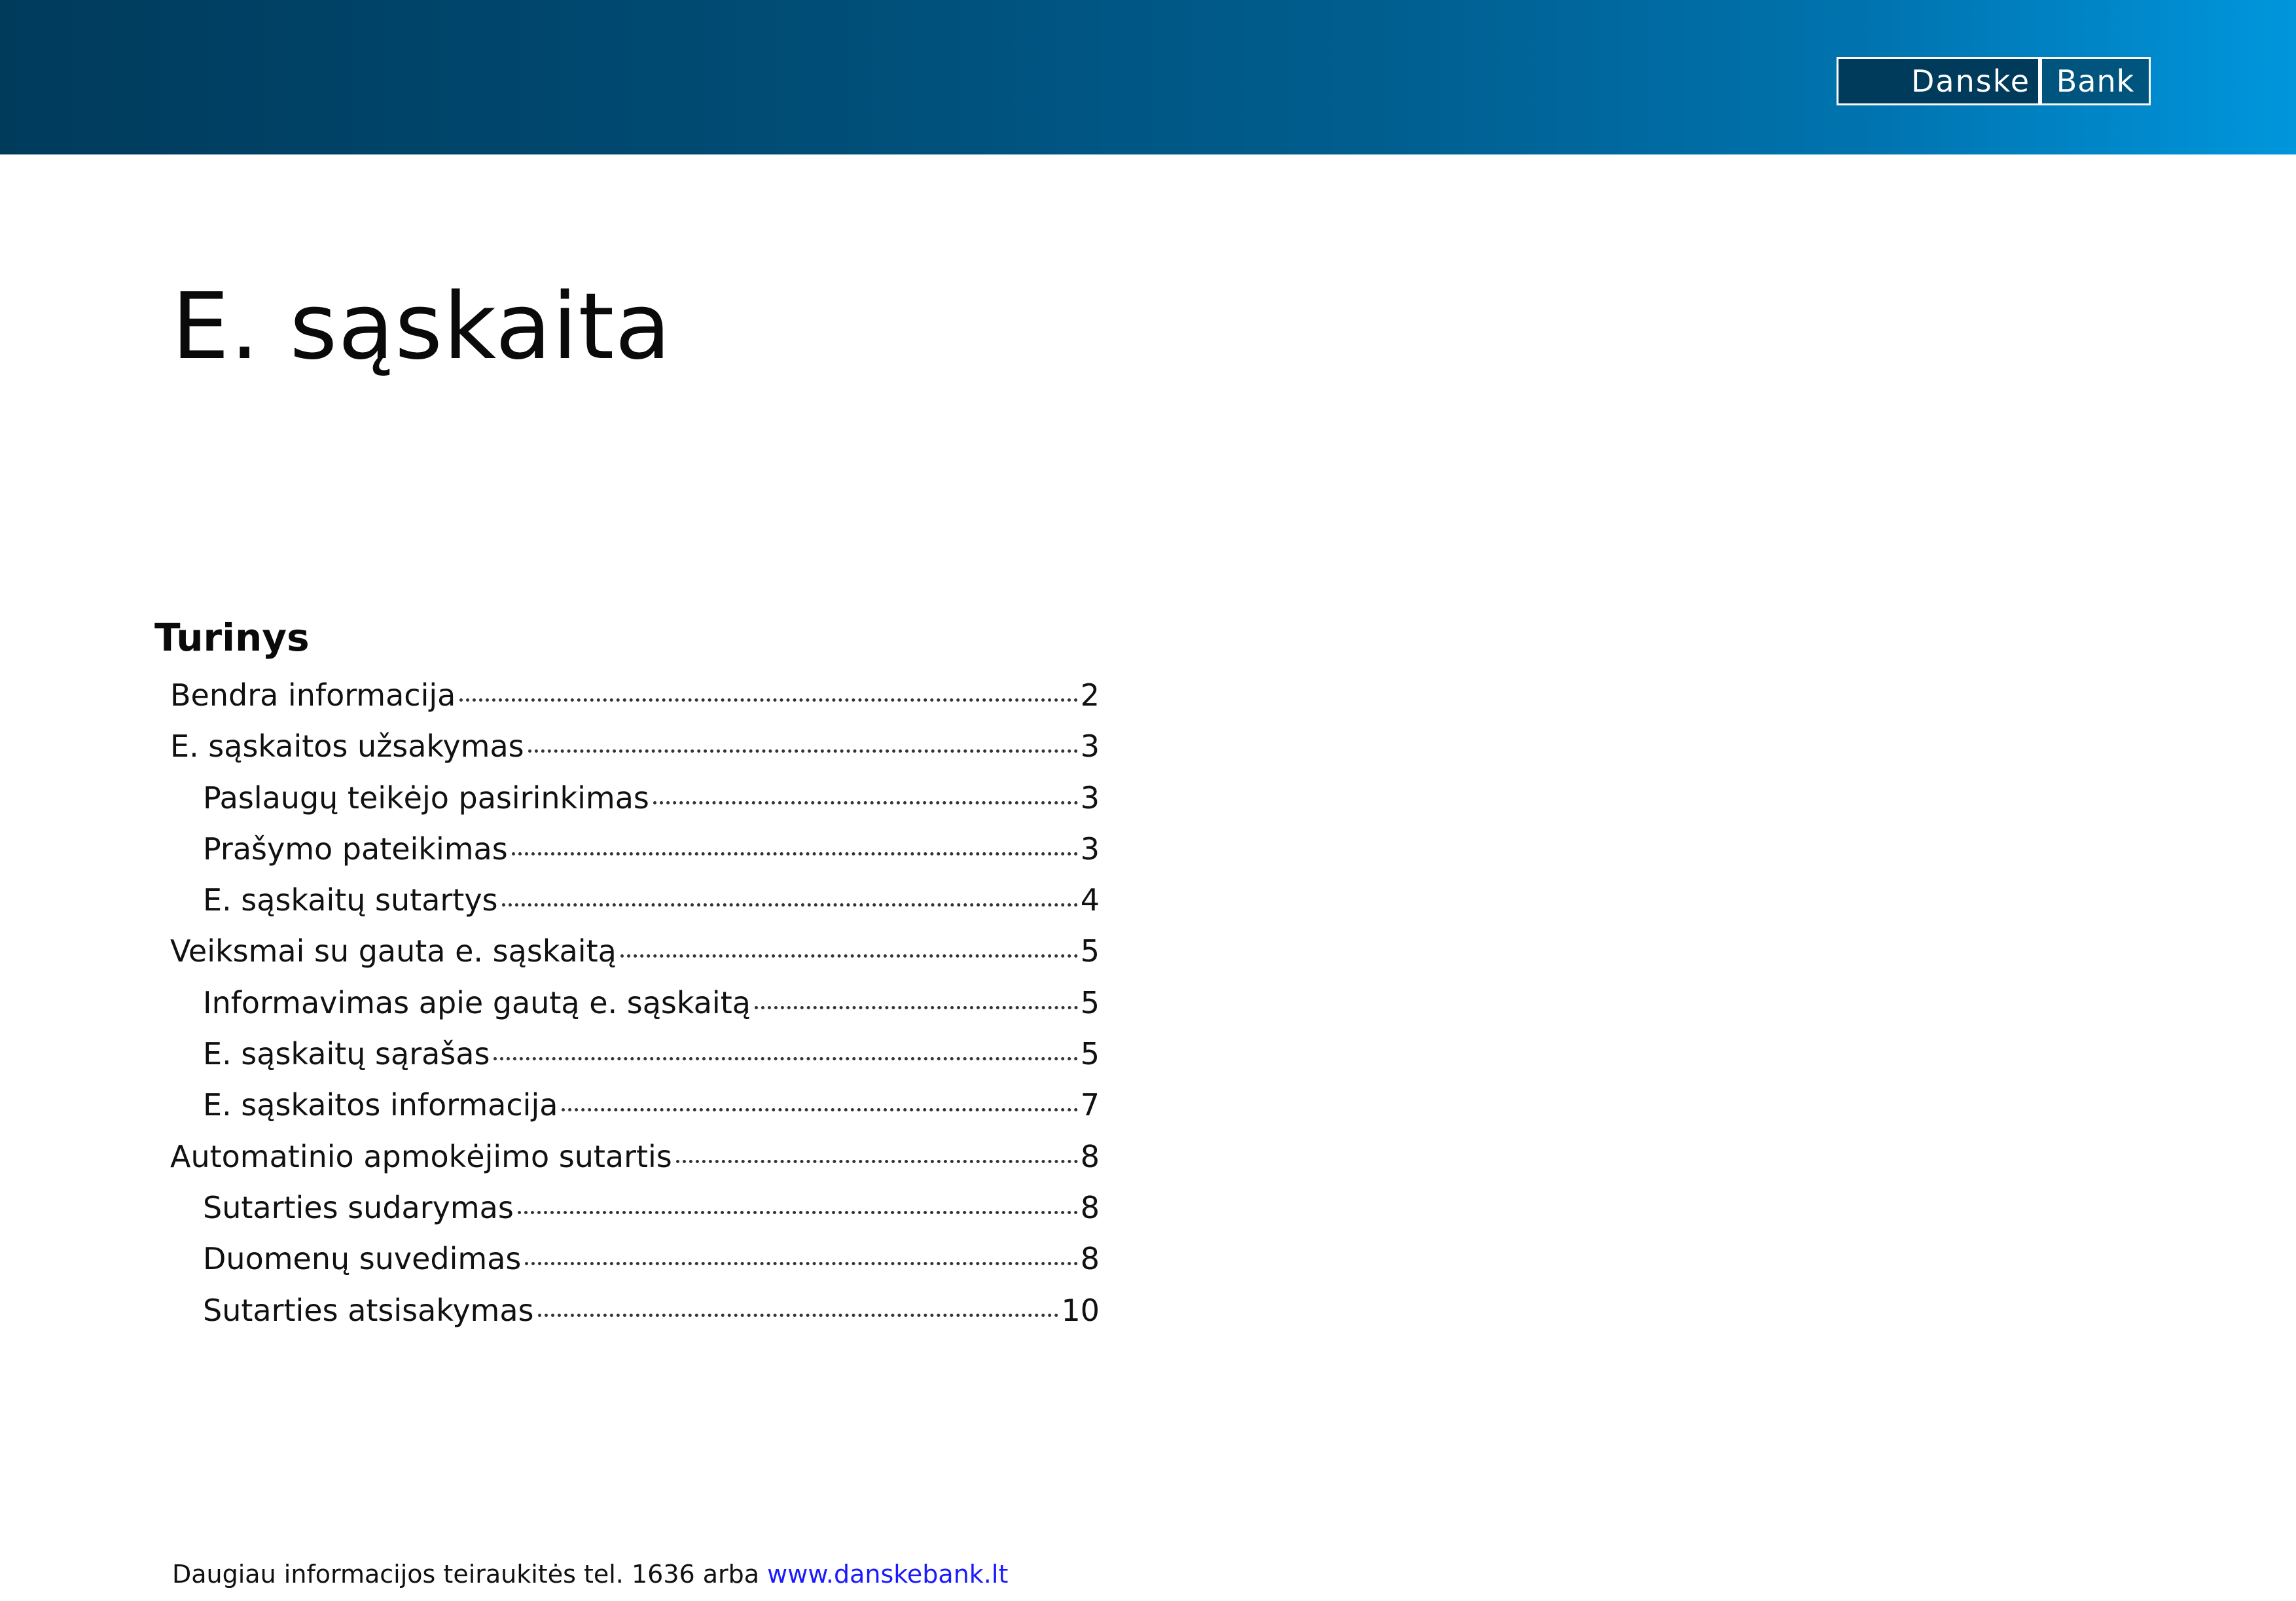  What do you see at coordinates (313, 695) in the screenshot?
I see `toc-item-label: Bendra informacija` at bounding box center [313, 695].